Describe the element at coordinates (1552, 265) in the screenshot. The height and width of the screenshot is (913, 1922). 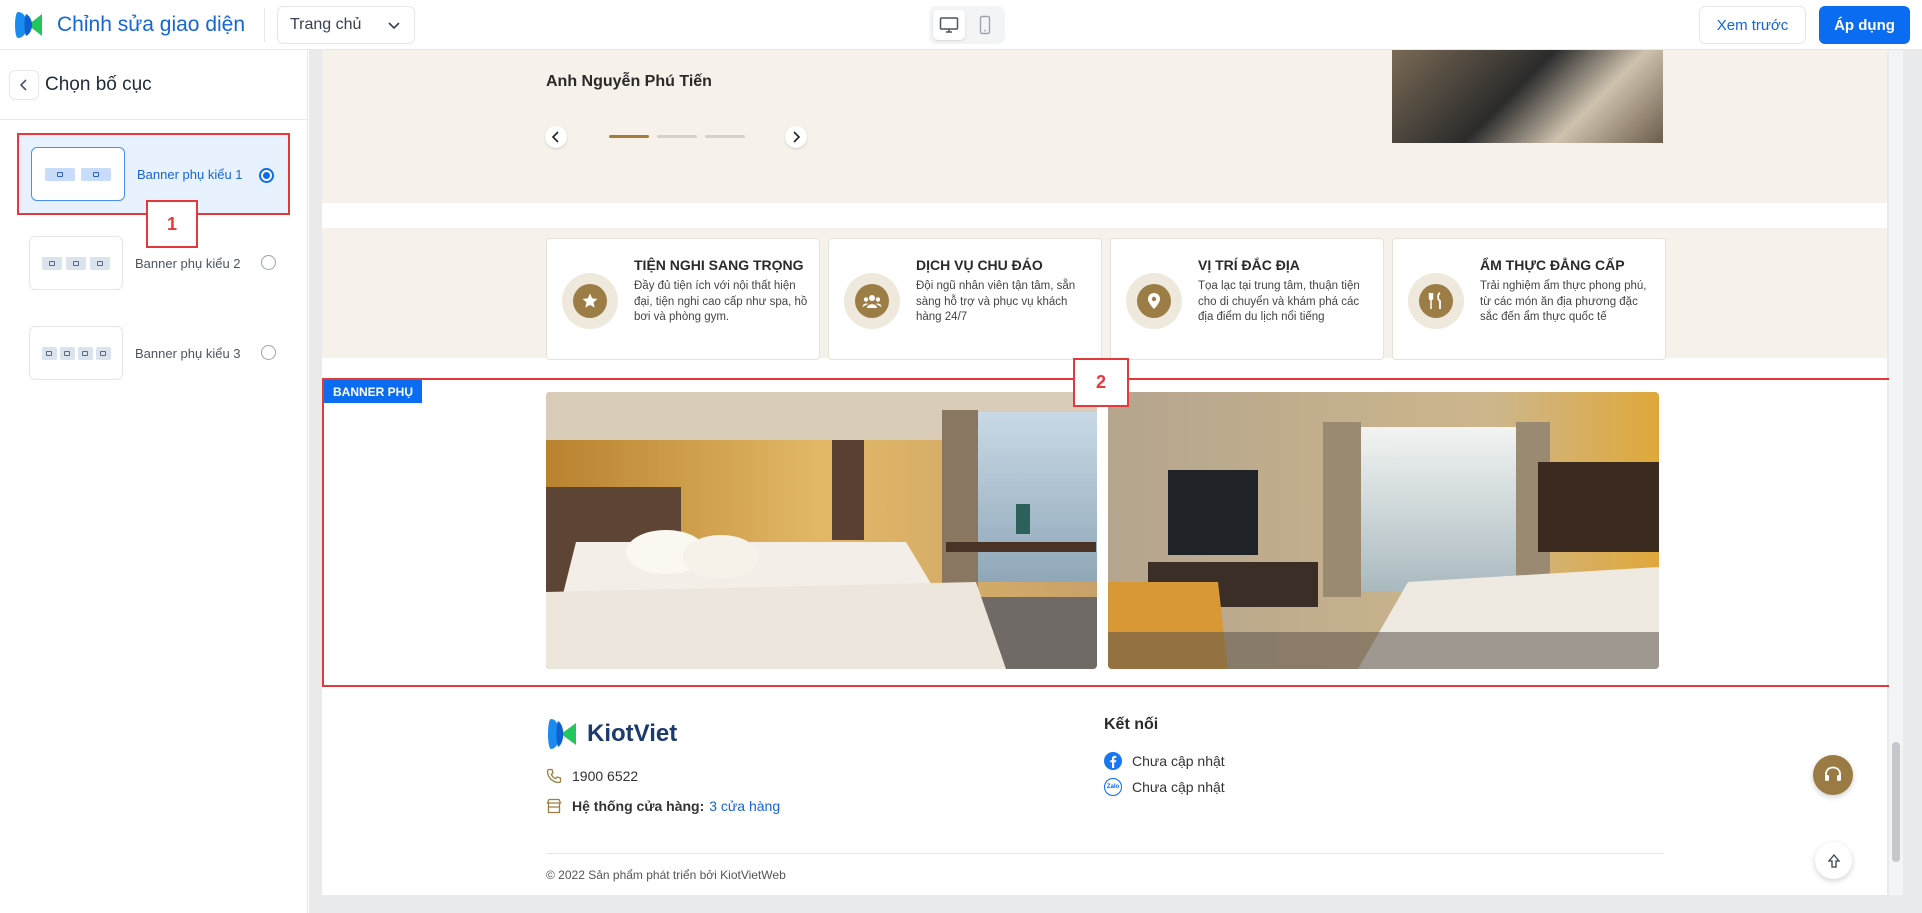
I see `feature-title: ẨM THỰC ĐẲNG CẤP` at that location.